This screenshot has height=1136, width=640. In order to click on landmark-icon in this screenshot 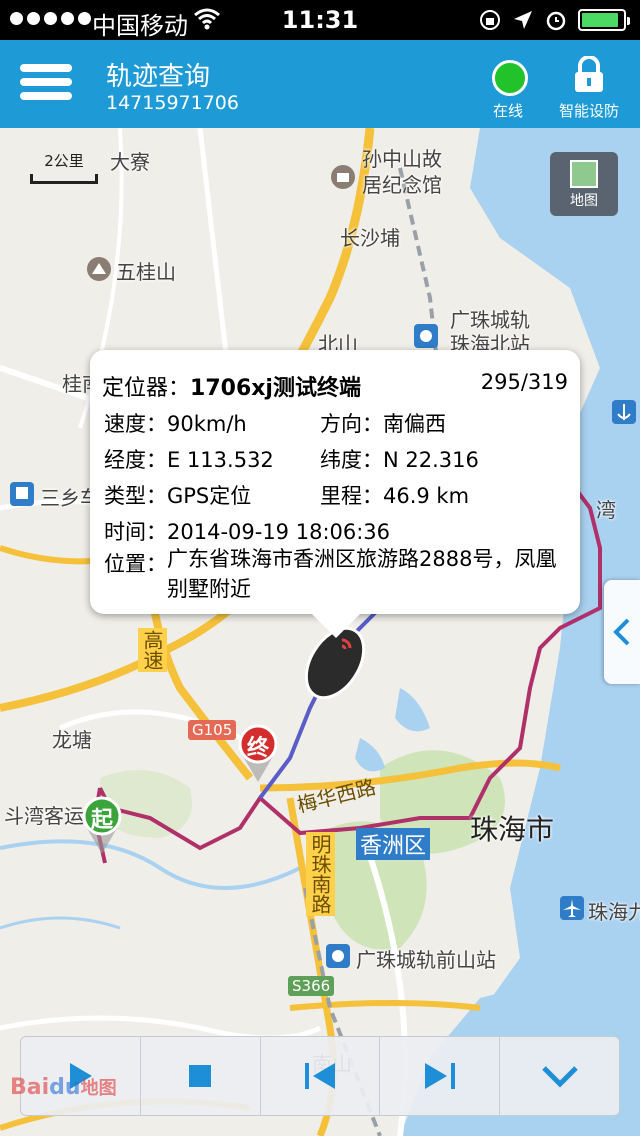, I will do `click(99, 269)`.